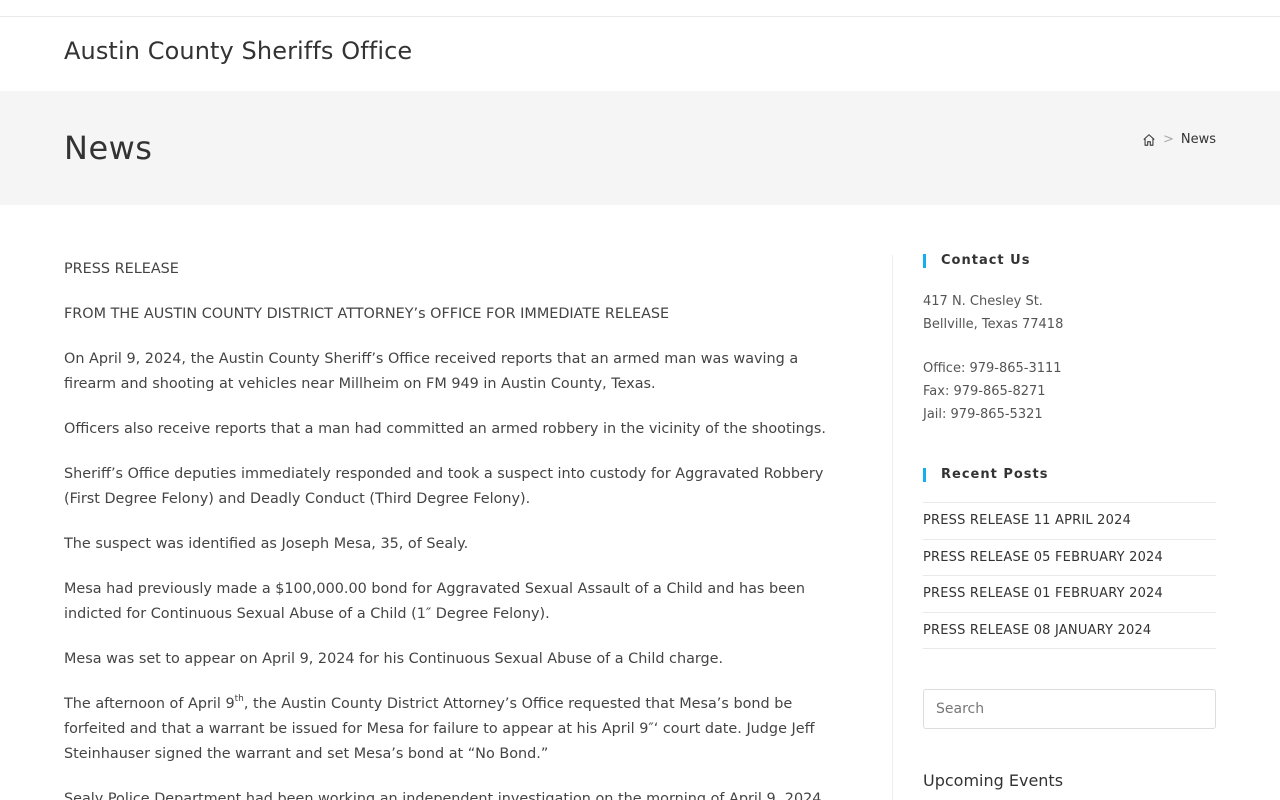 The image size is (1280, 800). Describe the element at coordinates (983, 301) in the screenshot. I see `address-line: 417 N. Chesley St.` at that location.